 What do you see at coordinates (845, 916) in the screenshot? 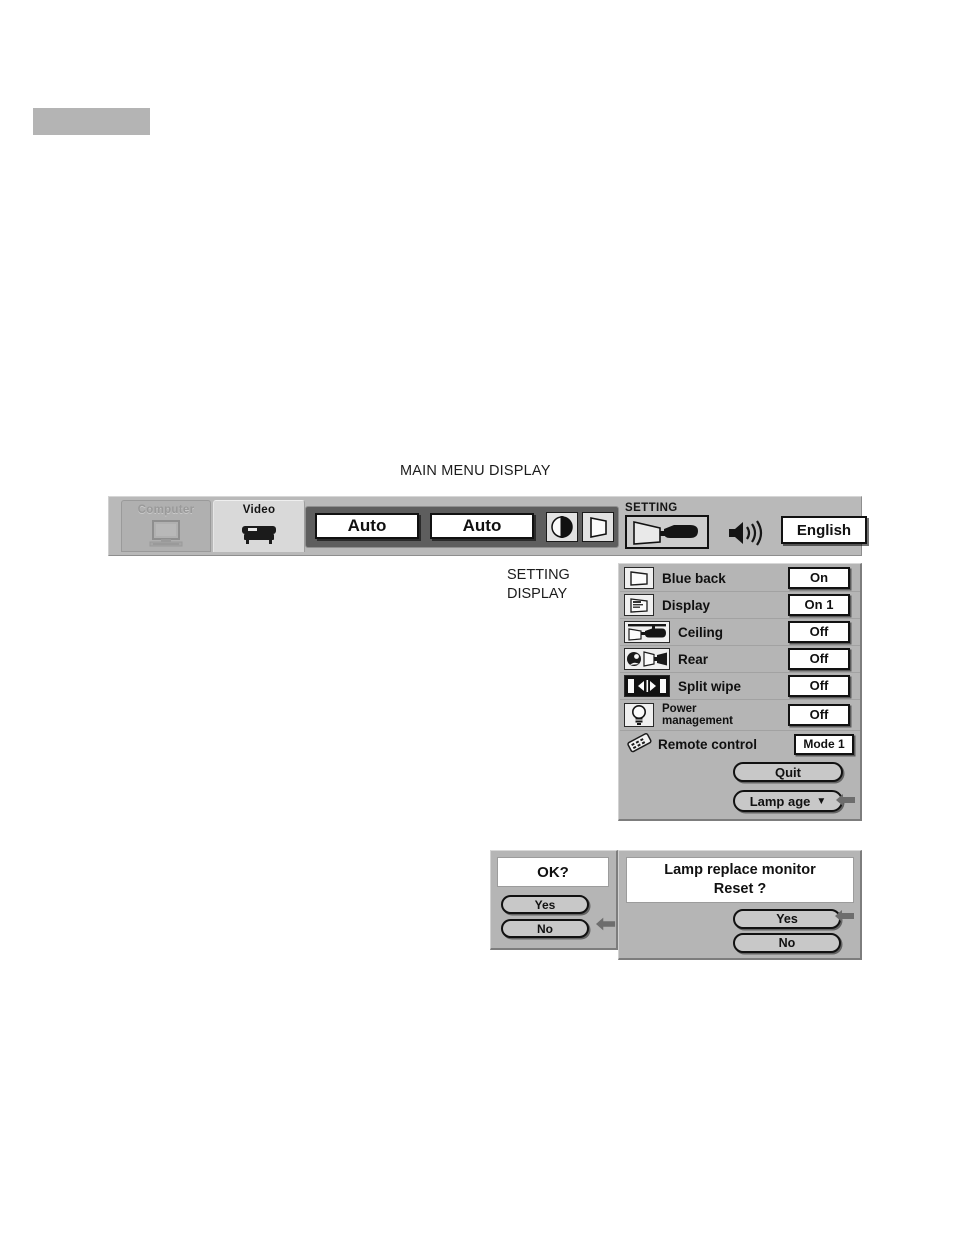
I see `pointer-arrow-lamp-dialog` at bounding box center [845, 916].